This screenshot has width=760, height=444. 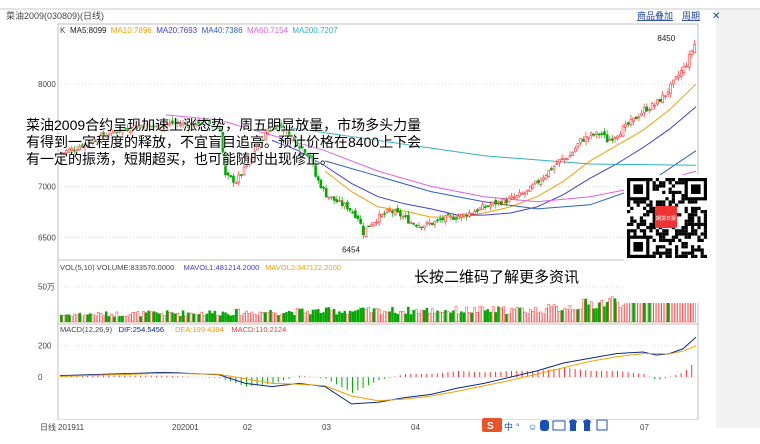 What do you see at coordinates (738, 219) in the screenshot?
I see `right-scrollbar` at bounding box center [738, 219].